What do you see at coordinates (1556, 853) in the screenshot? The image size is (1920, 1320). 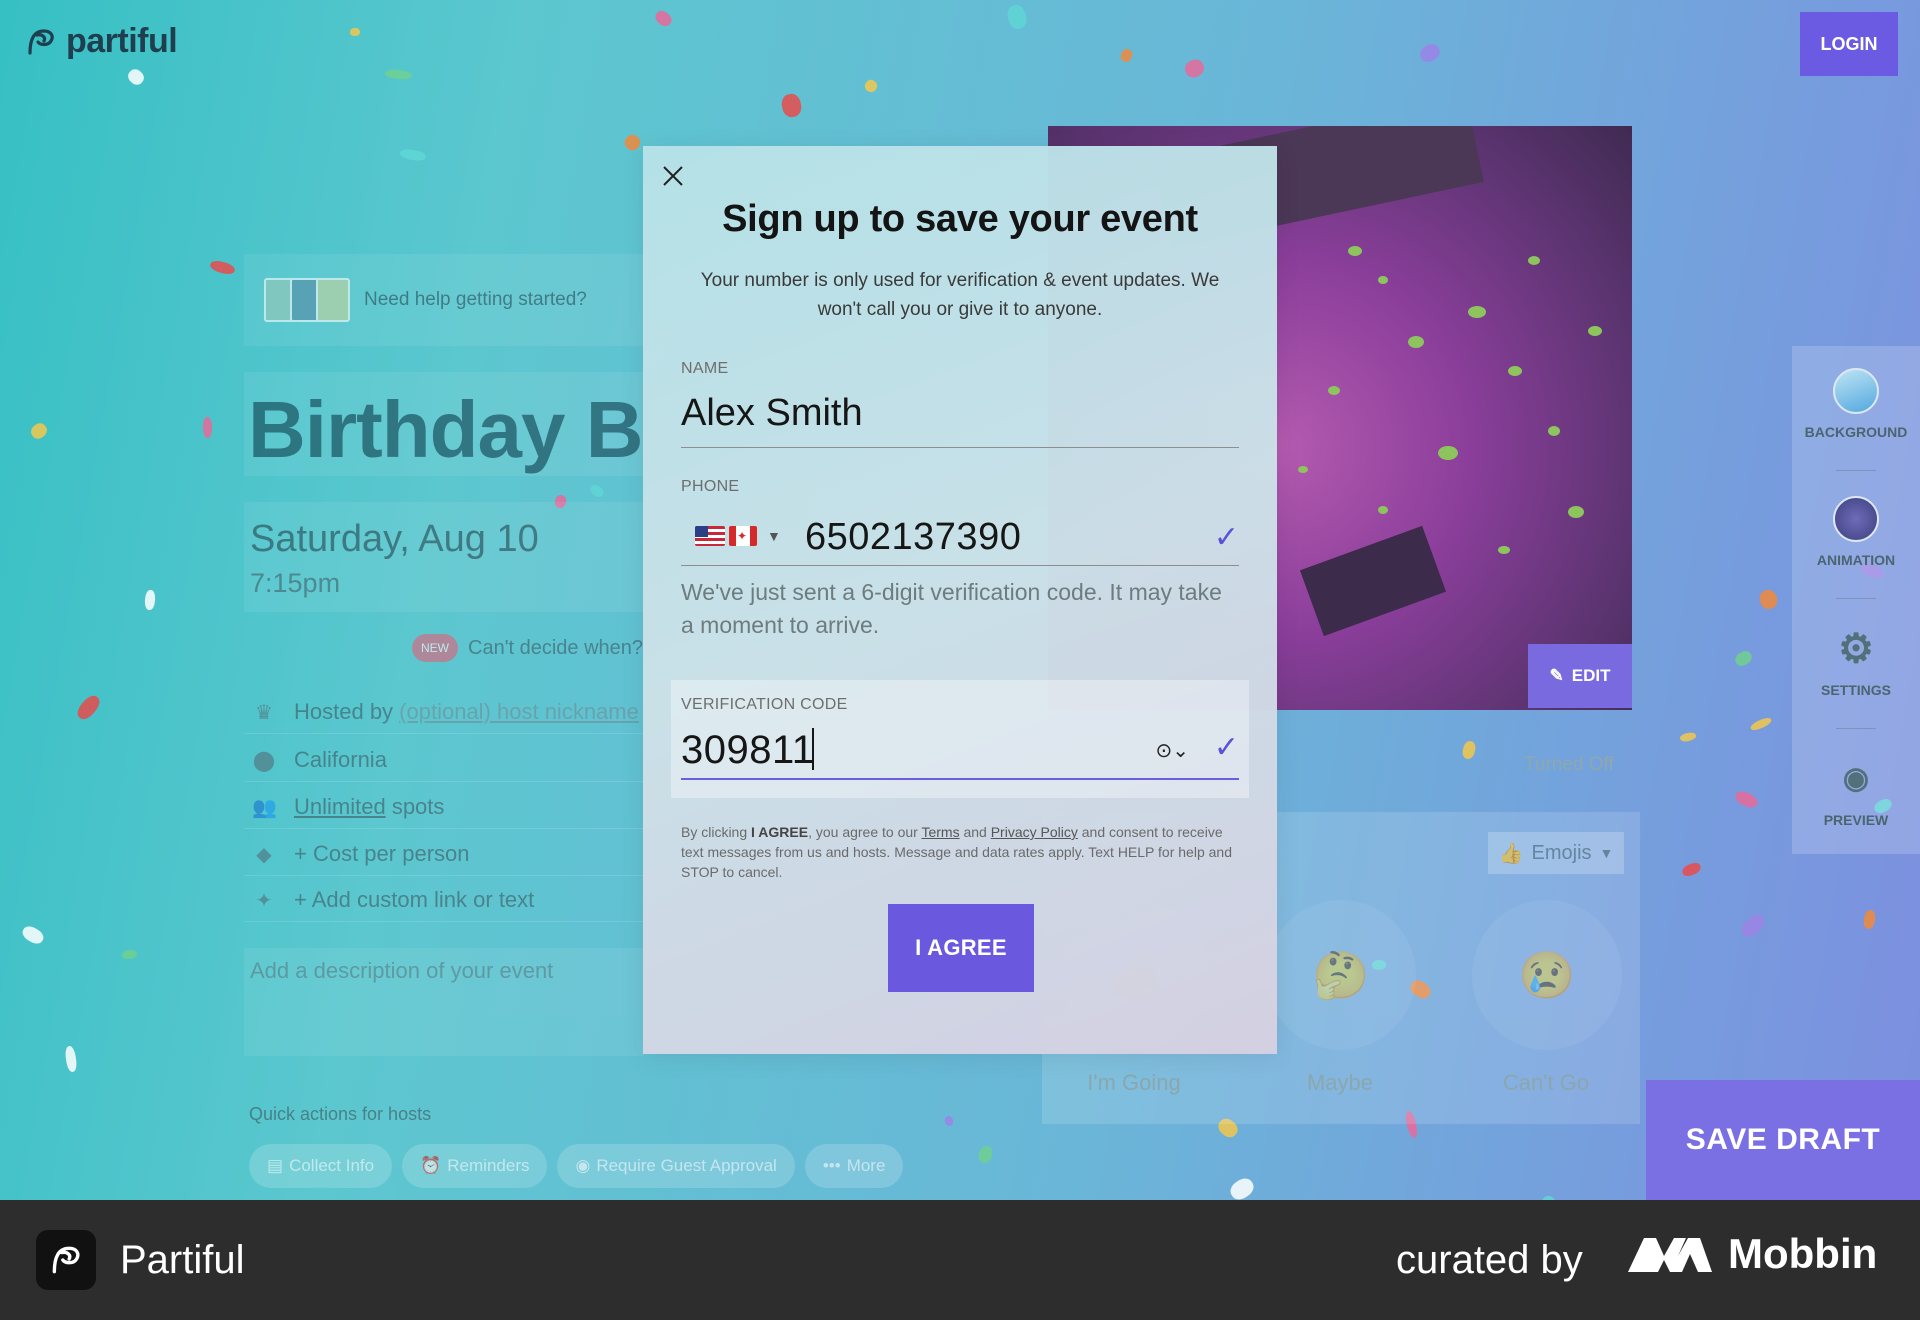 I see `emoji-style-select: 👍 Emojis ▼` at bounding box center [1556, 853].